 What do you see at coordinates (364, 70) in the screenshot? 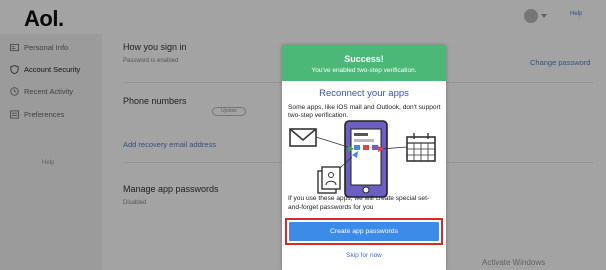
I see `success-subtitle: You've enabled two-step verification.` at bounding box center [364, 70].